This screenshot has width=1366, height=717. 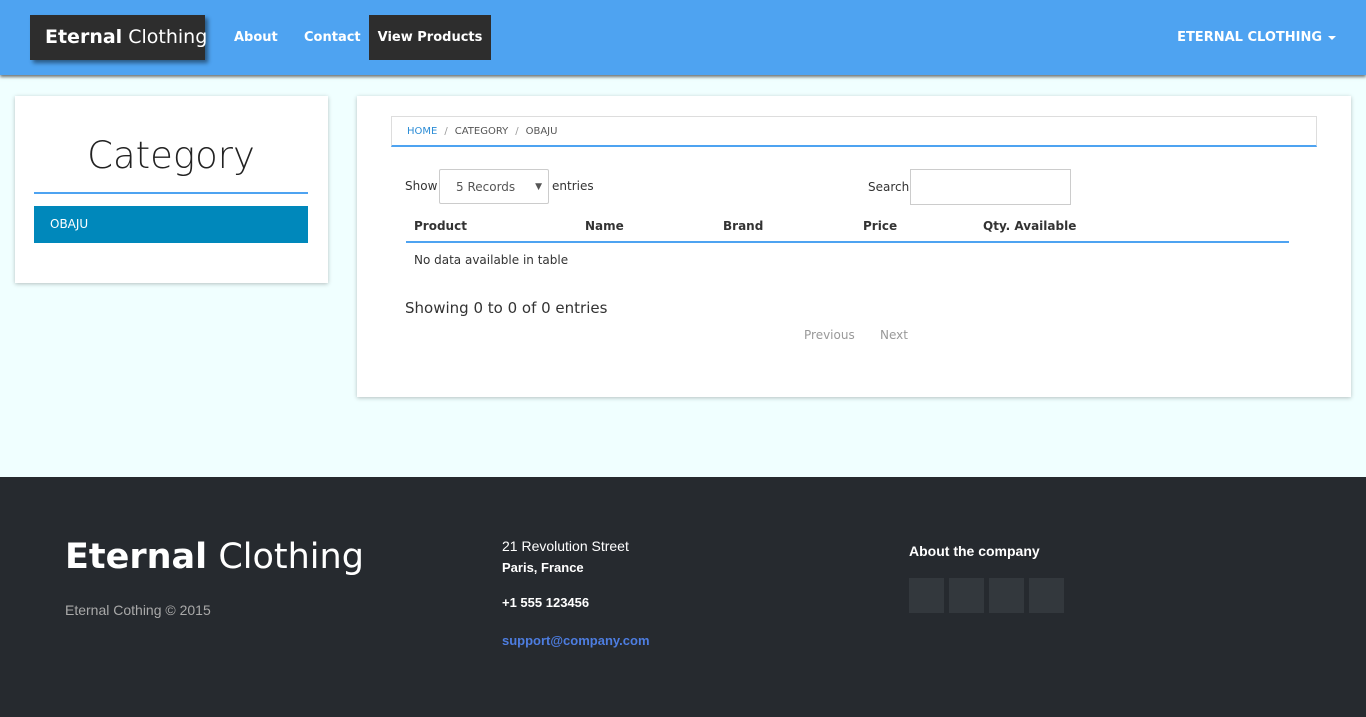 I want to click on search-input, so click(x=990, y=187).